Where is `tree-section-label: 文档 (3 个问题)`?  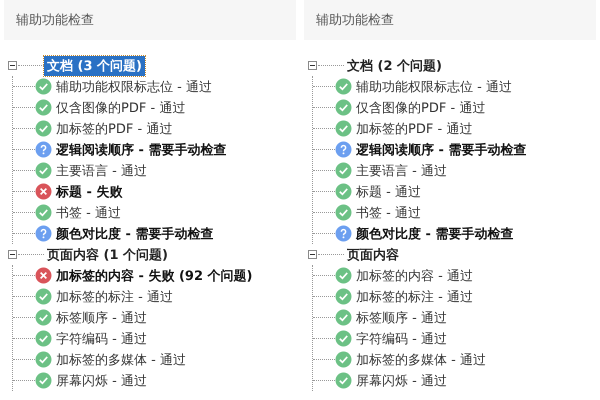
tree-section-label: 文档 (3 个问题) is located at coordinates (94, 66).